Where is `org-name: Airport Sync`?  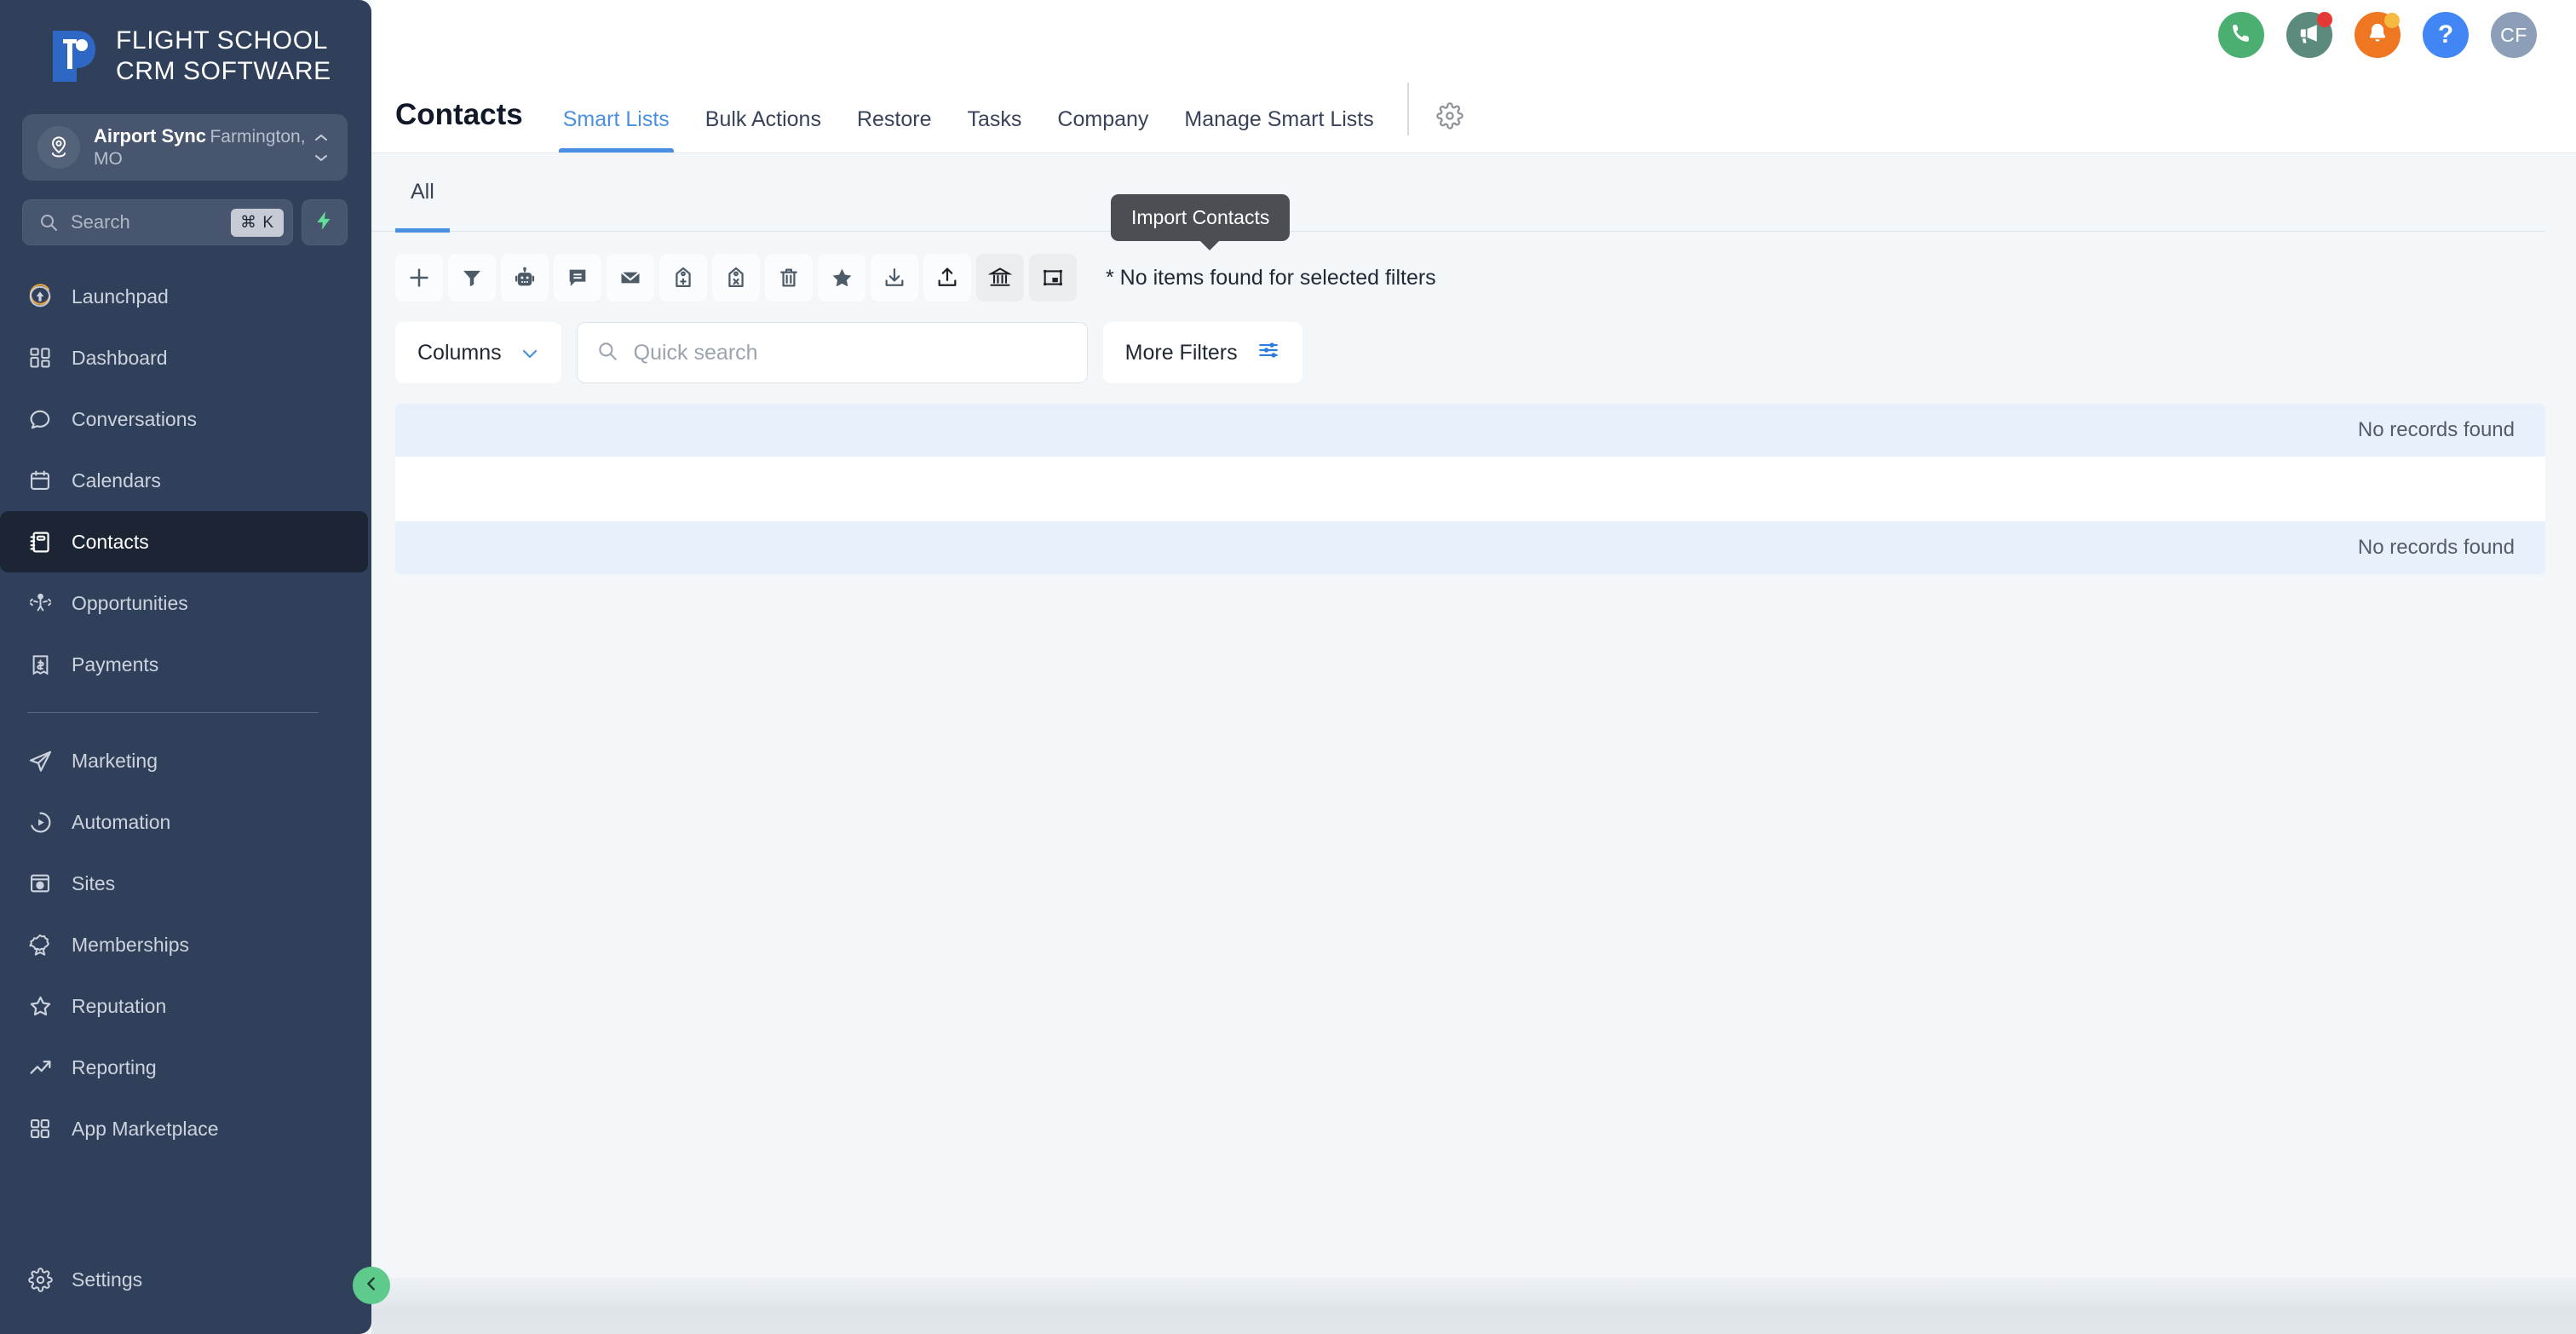 org-name: Airport Sync is located at coordinates (151, 136).